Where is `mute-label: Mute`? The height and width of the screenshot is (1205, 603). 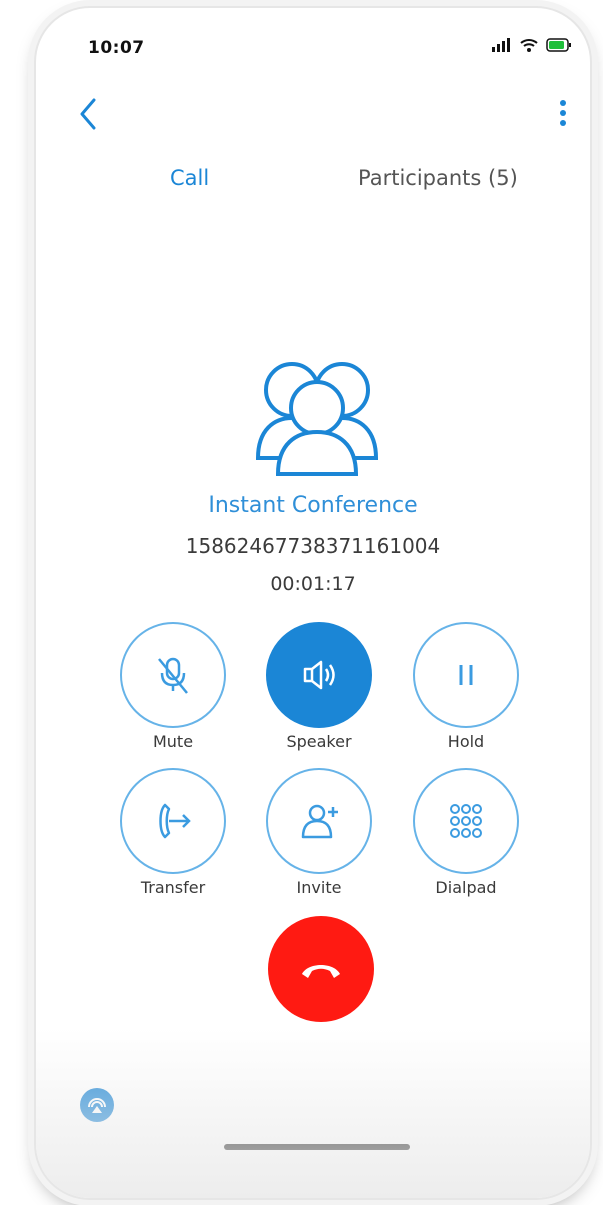
mute-label: Mute is located at coordinates (173, 741).